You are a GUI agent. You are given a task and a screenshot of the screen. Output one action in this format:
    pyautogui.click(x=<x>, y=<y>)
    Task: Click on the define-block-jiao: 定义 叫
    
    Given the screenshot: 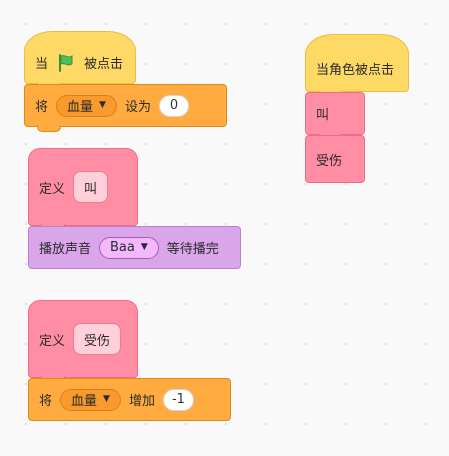 What is the action you would take?
    pyautogui.click(x=83, y=189)
    